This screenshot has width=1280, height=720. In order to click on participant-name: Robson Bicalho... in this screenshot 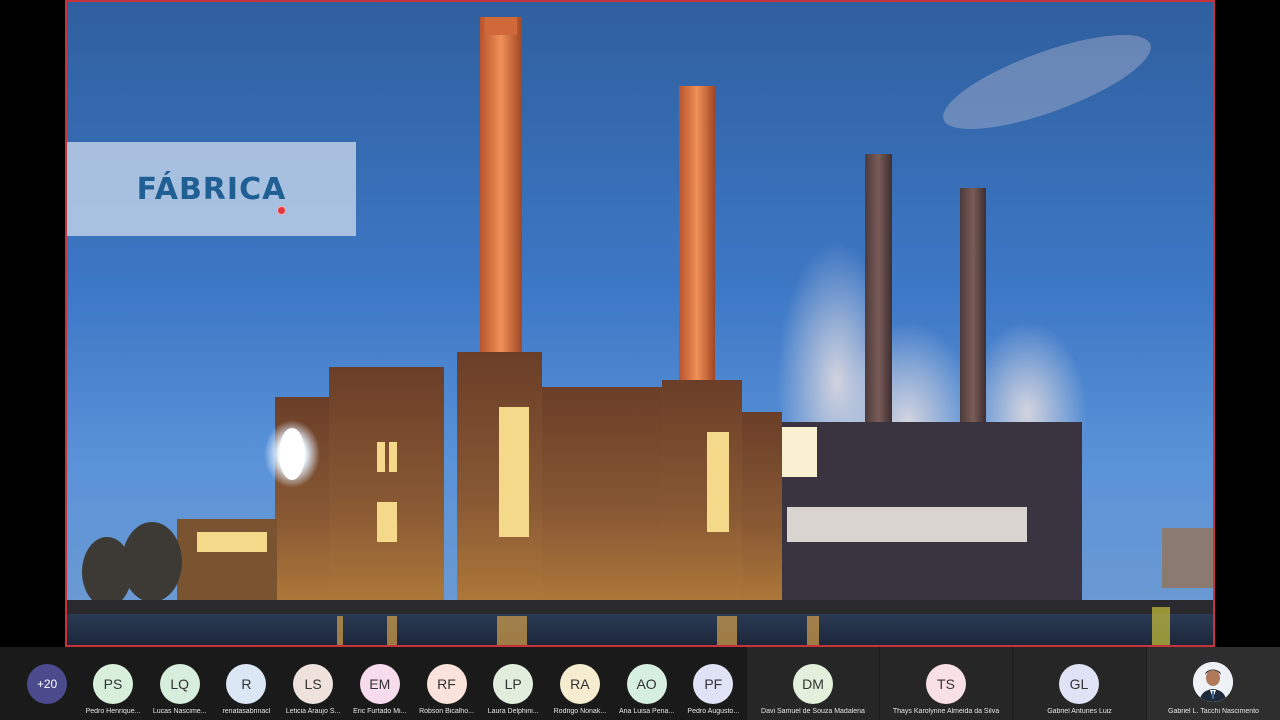, I will do `click(446, 711)`.